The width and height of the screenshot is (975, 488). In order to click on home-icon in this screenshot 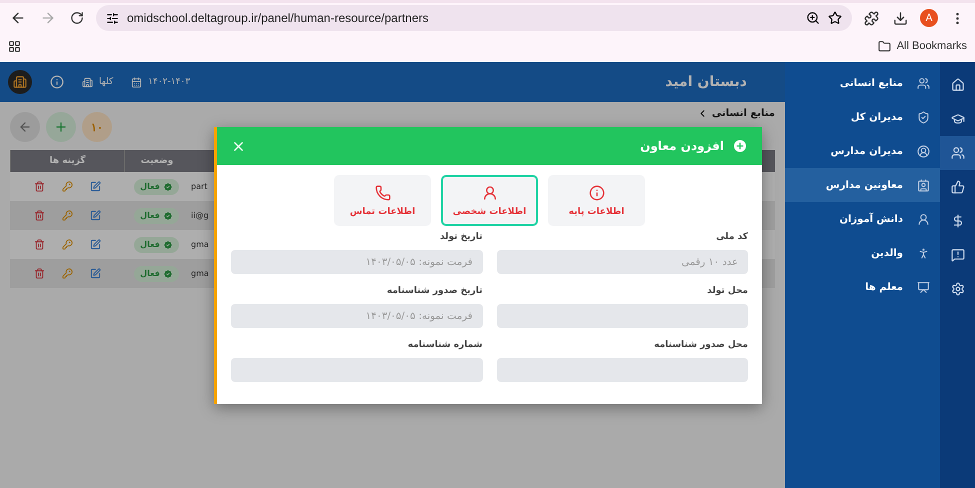, I will do `click(957, 85)`.